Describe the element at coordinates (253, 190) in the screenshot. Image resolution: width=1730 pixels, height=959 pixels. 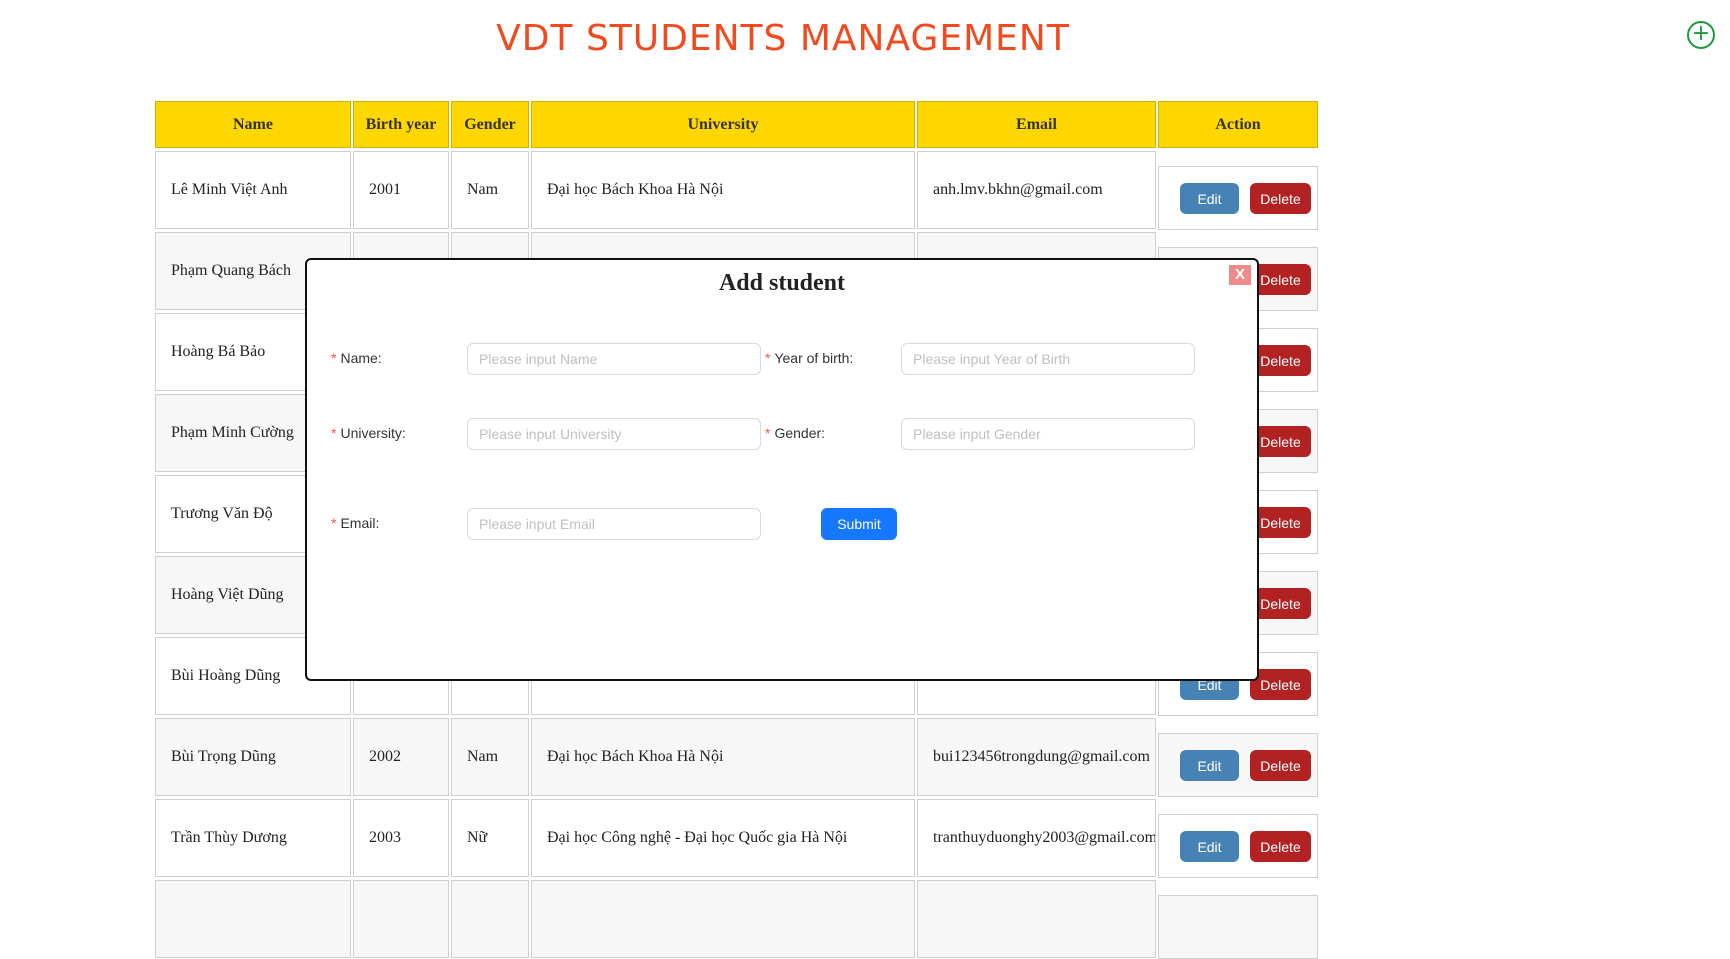
I see `cell-name: Lê Minh Việt Anh` at that location.